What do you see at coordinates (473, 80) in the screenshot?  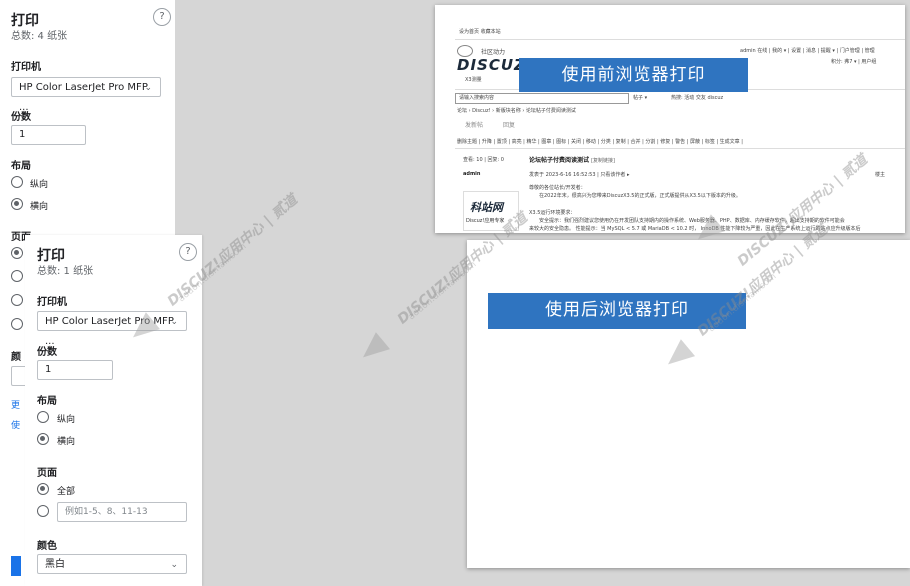 I see `nav-item: X3测量` at bounding box center [473, 80].